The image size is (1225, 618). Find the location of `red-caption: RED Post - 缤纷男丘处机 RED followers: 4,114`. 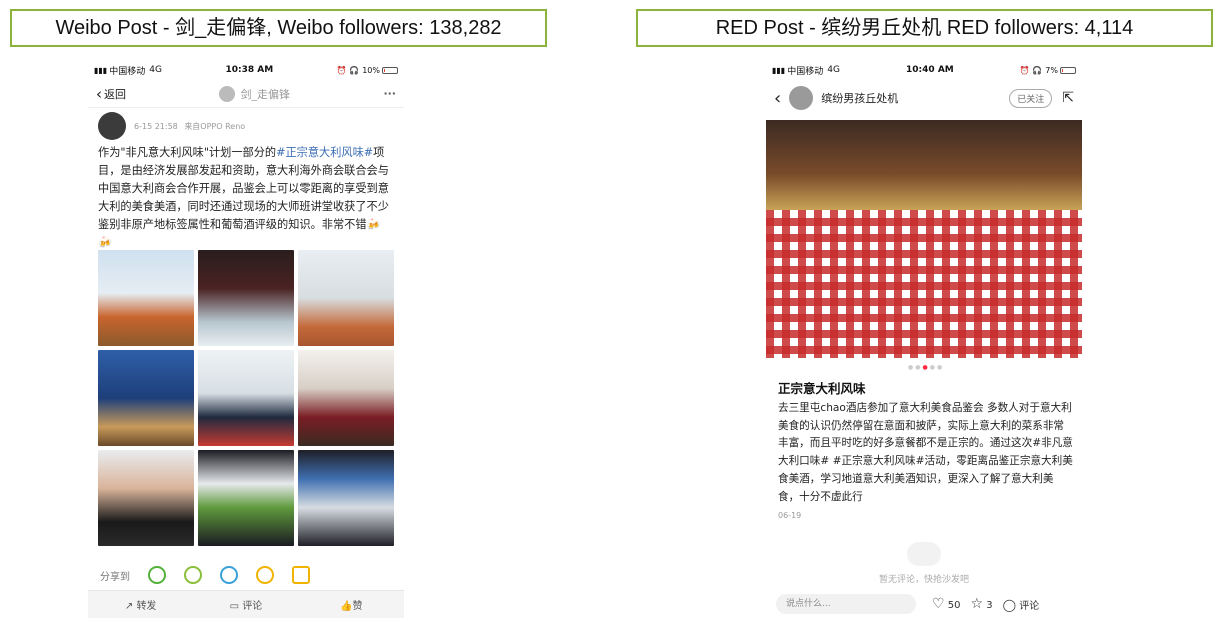

red-caption: RED Post - 缤纷男丘处机 RED followers: 4,114 is located at coordinates (924, 28).